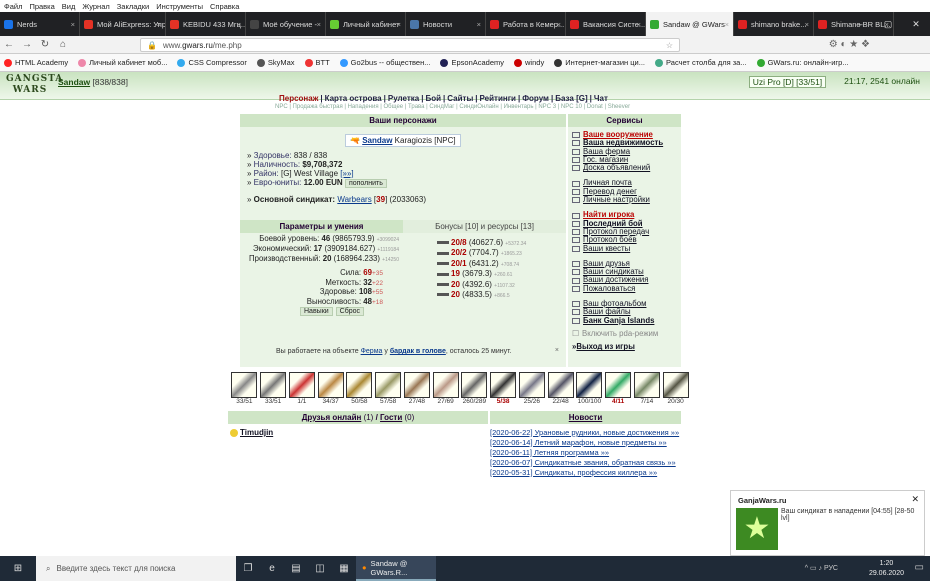 The image size is (930, 581). What do you see at coordinates (479, 252) in the screenshot?
I see `weapon-skill-row: 20/2 (7704.7) +1865.23` at bounding box center [479, 252].